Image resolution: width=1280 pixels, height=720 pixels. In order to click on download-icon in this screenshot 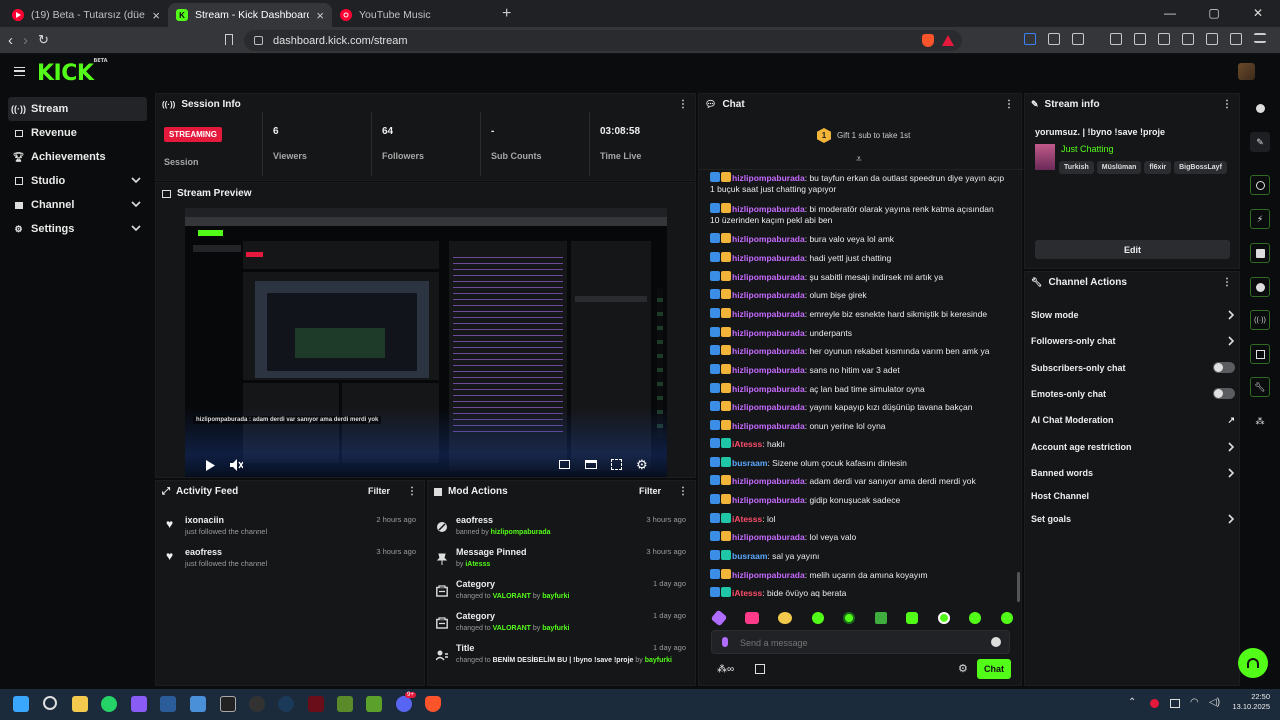, I will do `click(1116, 39)`.